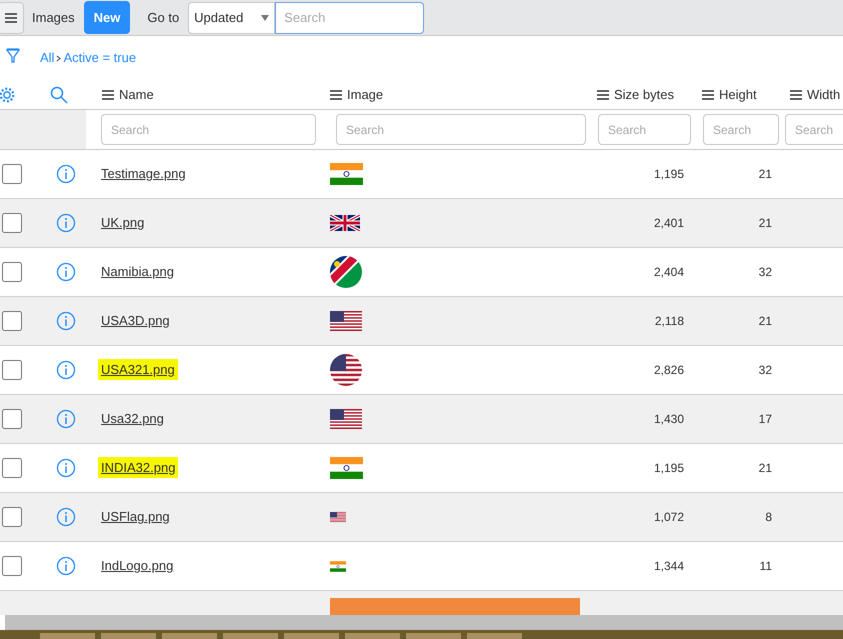  Describe the element at coordinates (424, 622) in the screenshot. I see `horizontal-scrollbar` at that location.